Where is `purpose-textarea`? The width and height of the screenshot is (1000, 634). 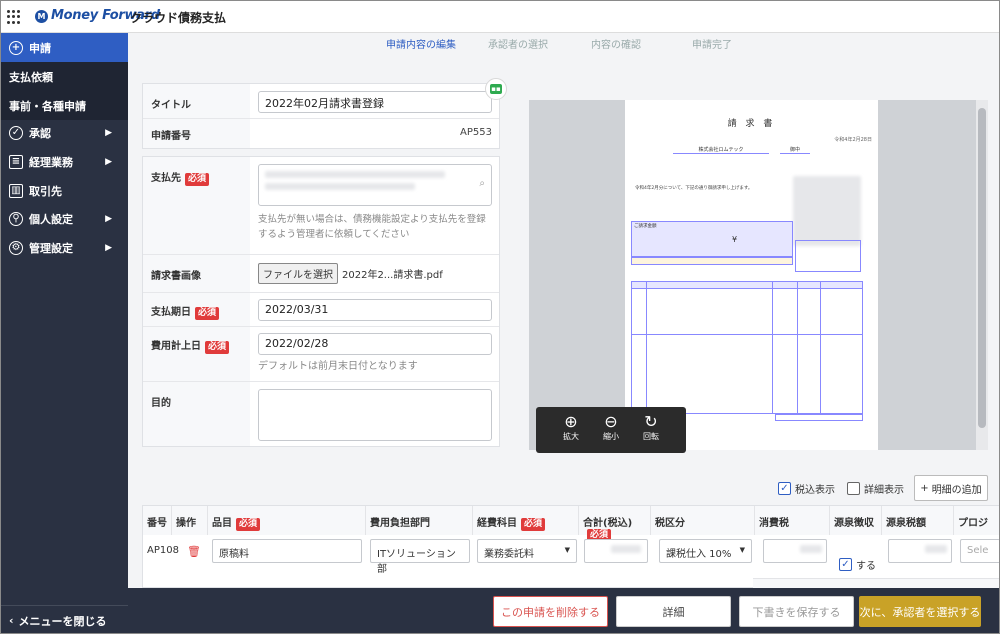
purpose-textarea is located at coordinates (375, 415).